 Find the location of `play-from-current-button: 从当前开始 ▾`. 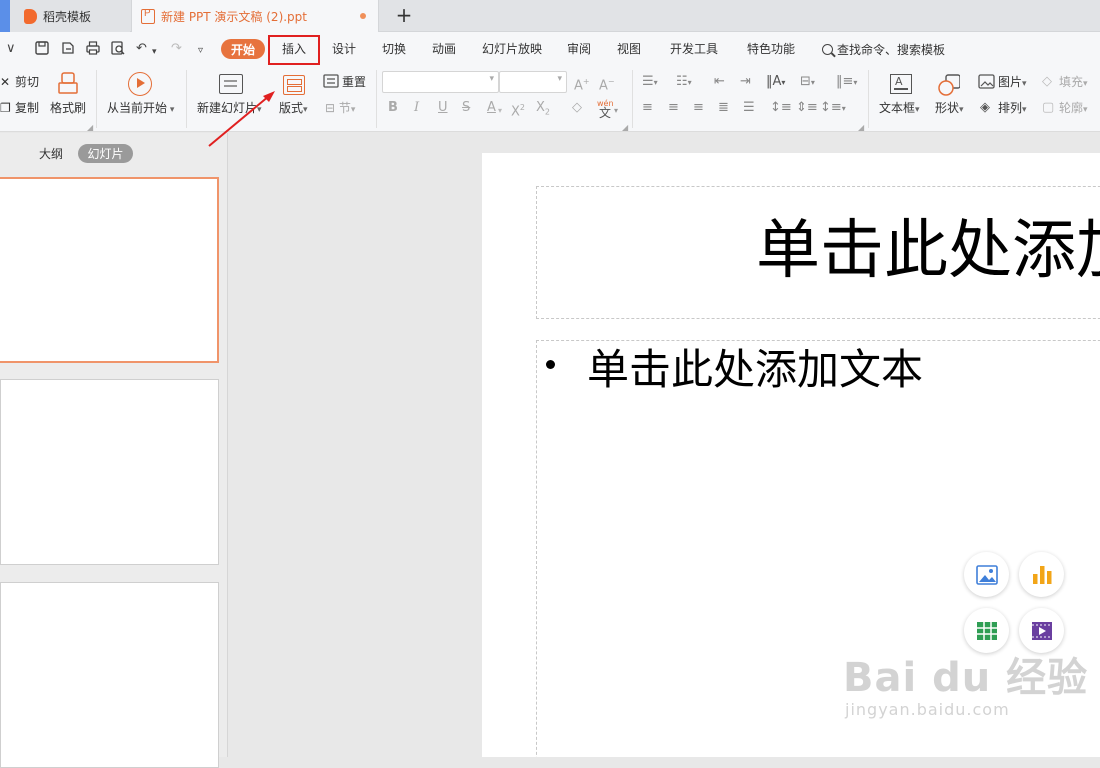

play-from-current-button: 从当前开始 ▾ is located at coordinates (140, 109).